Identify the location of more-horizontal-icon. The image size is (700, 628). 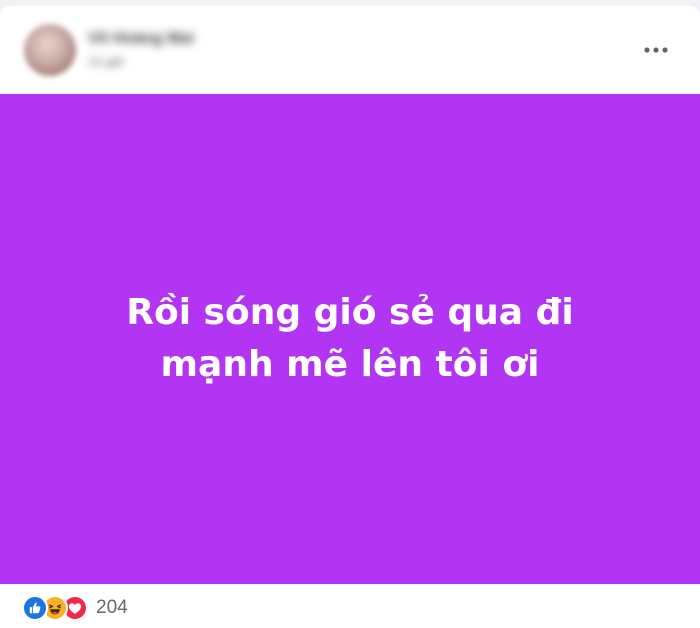
(656, 50).